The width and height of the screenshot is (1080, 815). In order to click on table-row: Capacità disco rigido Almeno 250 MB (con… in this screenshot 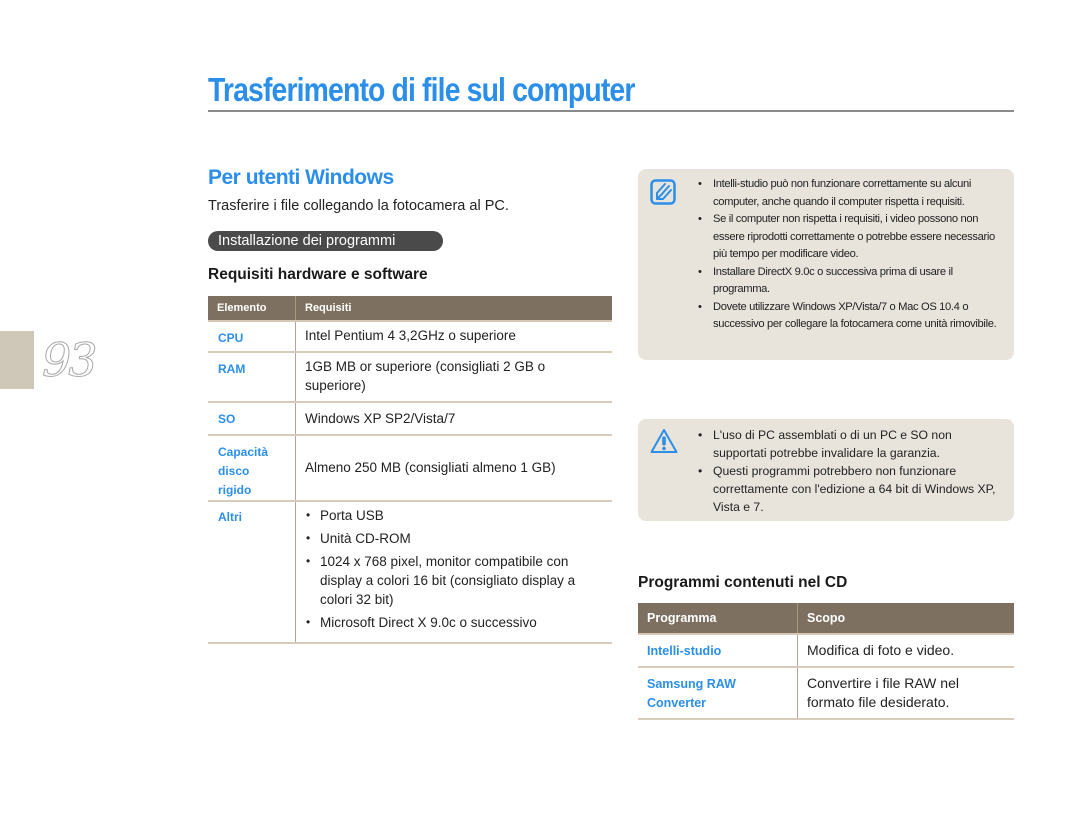, I will do `click(410, 468)`.